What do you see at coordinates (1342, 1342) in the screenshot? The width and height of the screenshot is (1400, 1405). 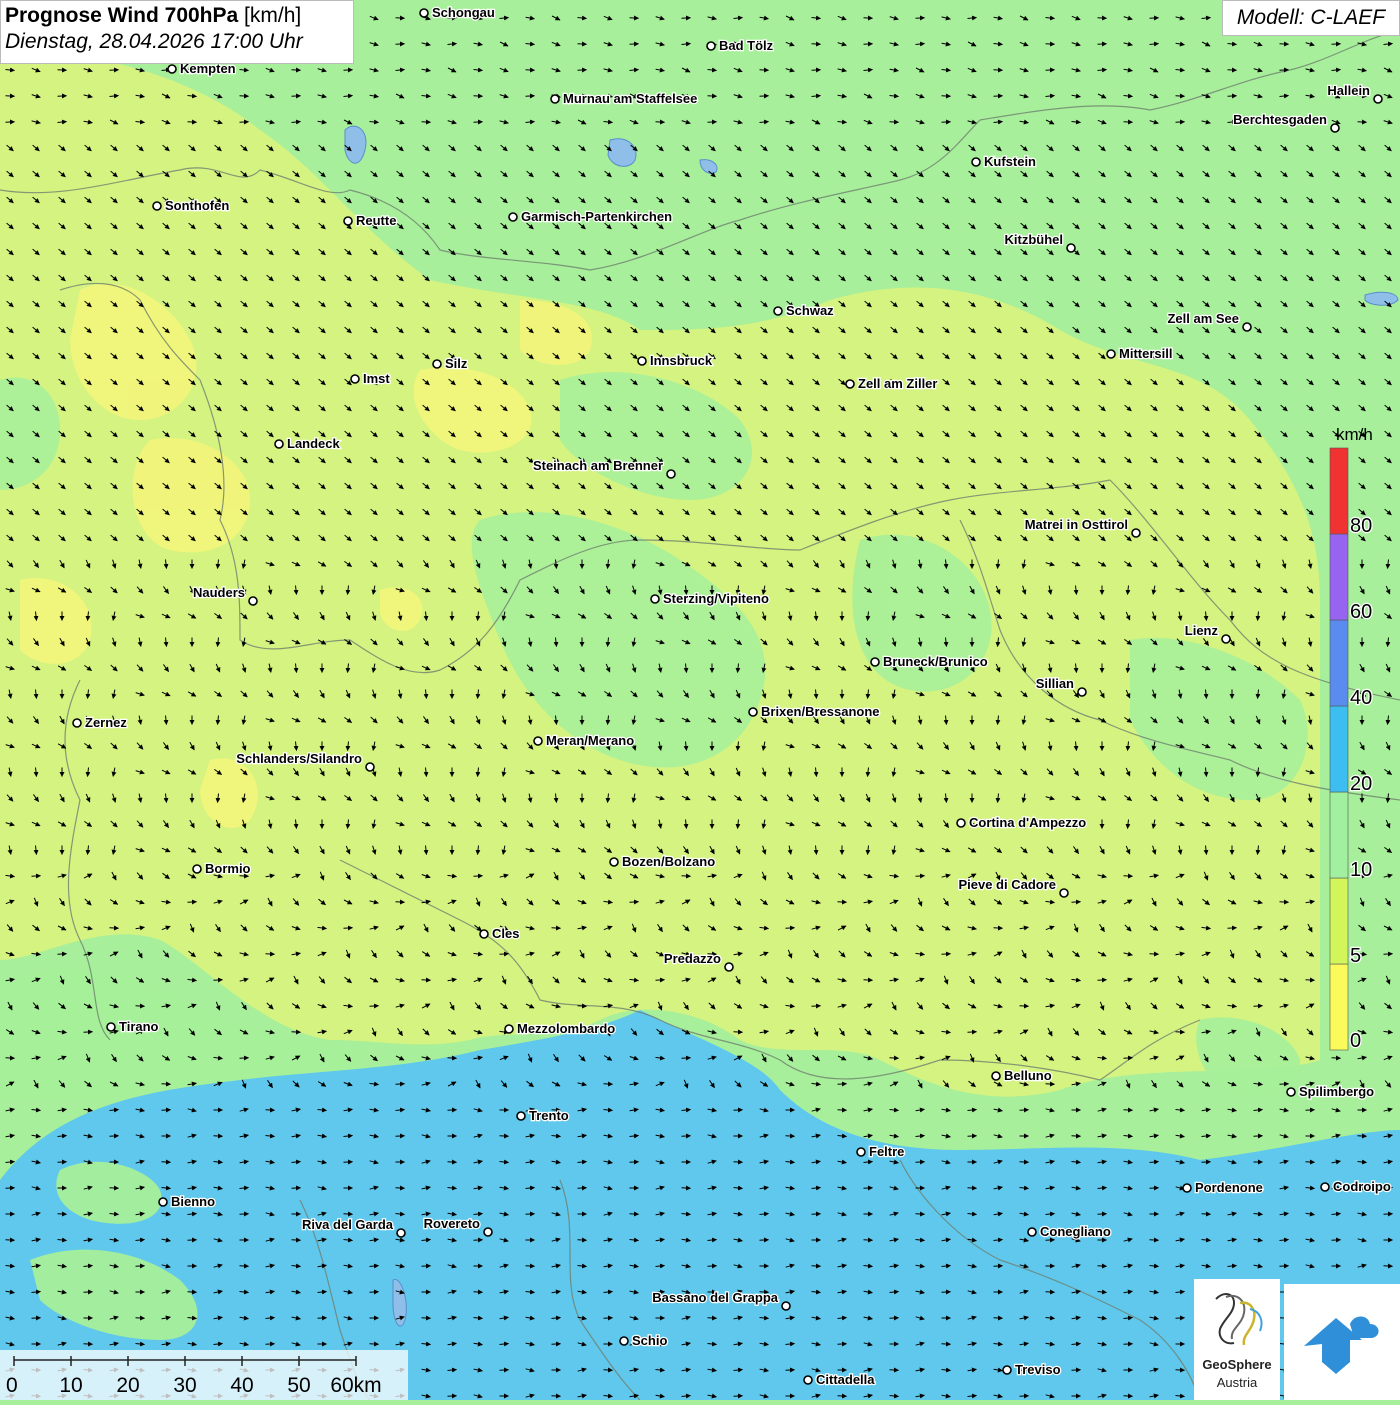 I see `weather-app-logo-mark` at bounding box center [1342, 1342].